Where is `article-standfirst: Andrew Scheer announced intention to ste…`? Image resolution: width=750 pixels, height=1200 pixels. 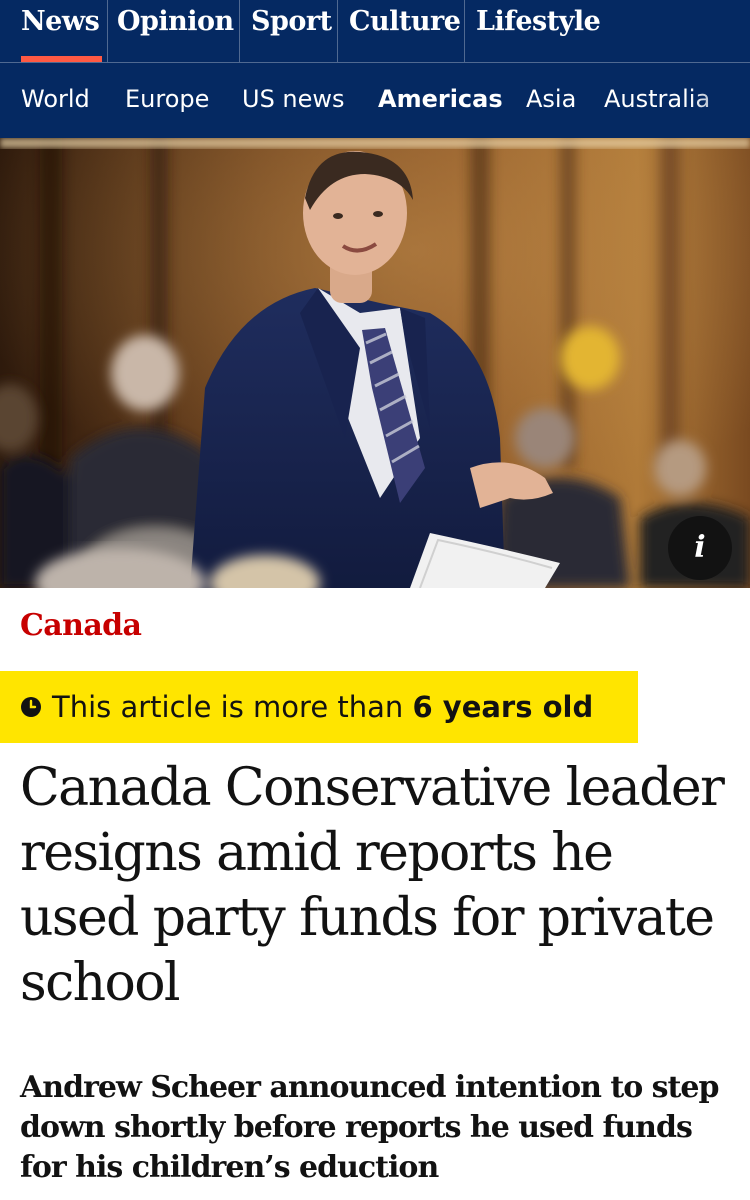
article-standfirst: Andrew Scheer announced intention to ste… is located at coordinates (369, 1127).